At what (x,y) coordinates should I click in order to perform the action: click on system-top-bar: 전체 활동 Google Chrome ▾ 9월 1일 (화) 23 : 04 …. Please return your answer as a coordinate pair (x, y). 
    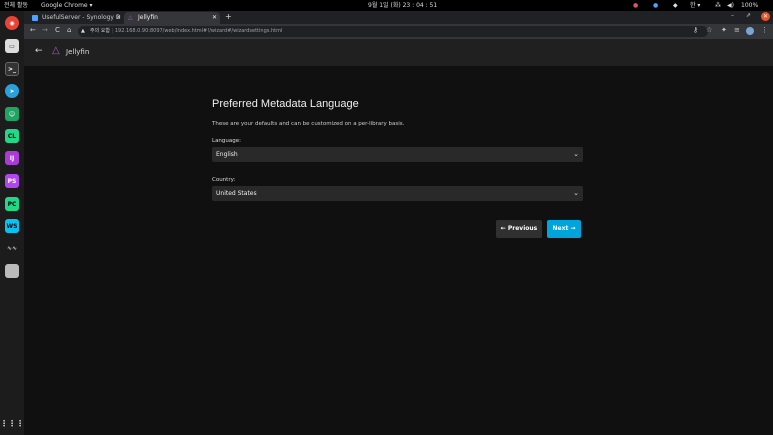
    Looking at the image, I should click on (386, 5).